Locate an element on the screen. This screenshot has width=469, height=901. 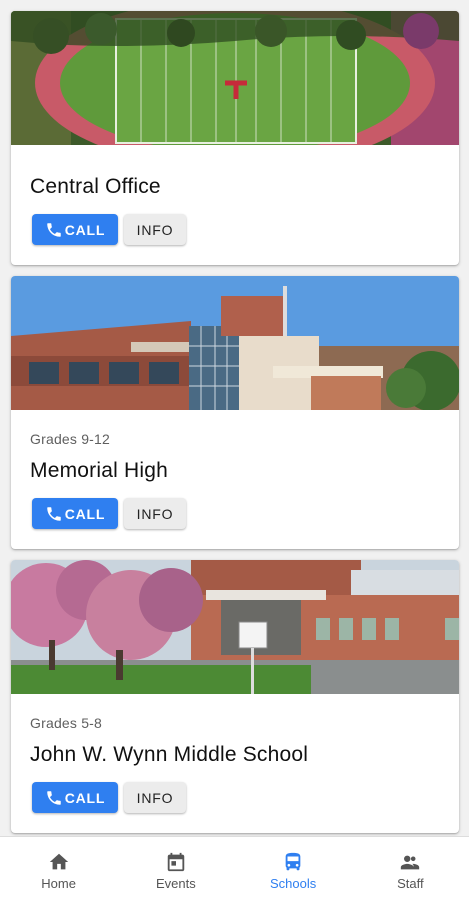
school-name: John W. Wynn Middle School is located at coordinates (169, 754).